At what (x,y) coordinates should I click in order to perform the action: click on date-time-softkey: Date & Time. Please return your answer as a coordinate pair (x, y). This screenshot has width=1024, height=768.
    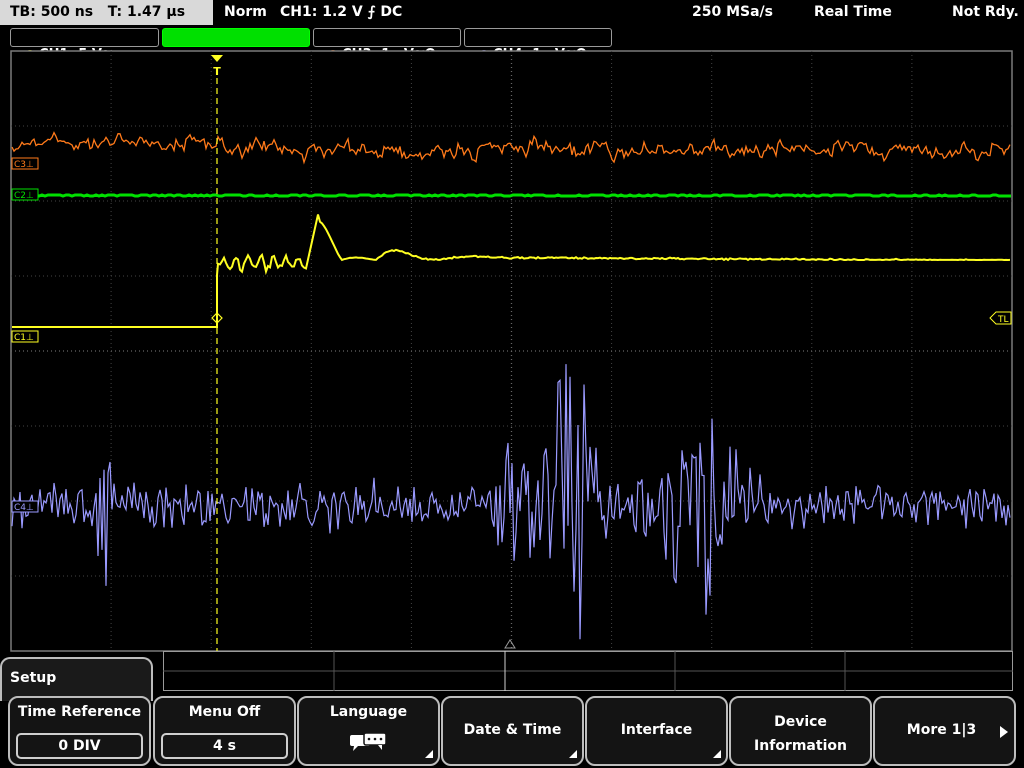
    Looking at the image, I should click on (512, 731).